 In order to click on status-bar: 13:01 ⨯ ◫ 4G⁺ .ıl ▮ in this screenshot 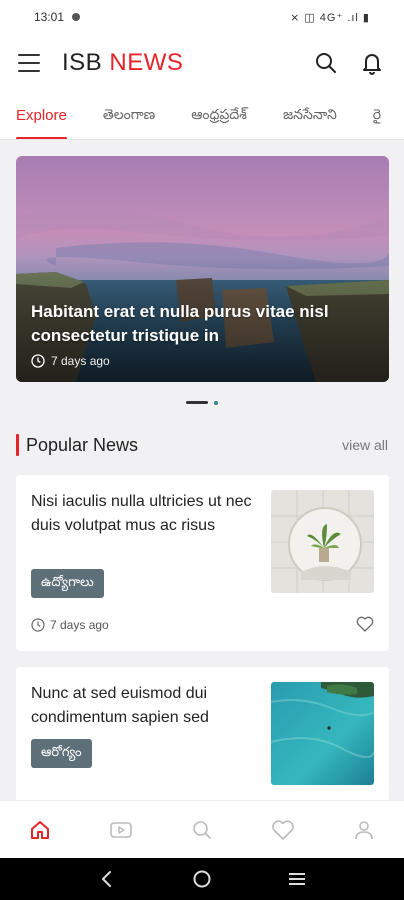, I will do `click(202, 17)`.